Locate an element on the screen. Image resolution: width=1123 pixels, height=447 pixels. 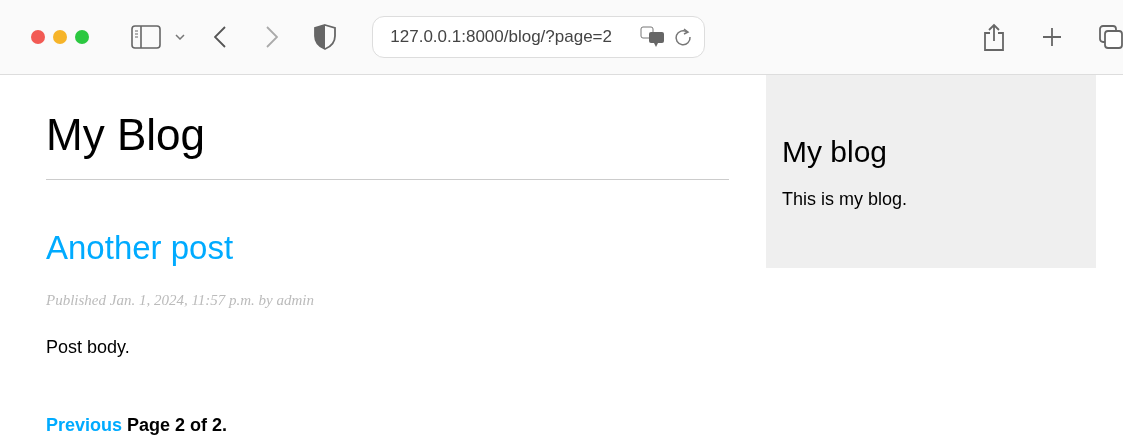
sidebar-text: This is my blog. is located at coordinates (845, 199).